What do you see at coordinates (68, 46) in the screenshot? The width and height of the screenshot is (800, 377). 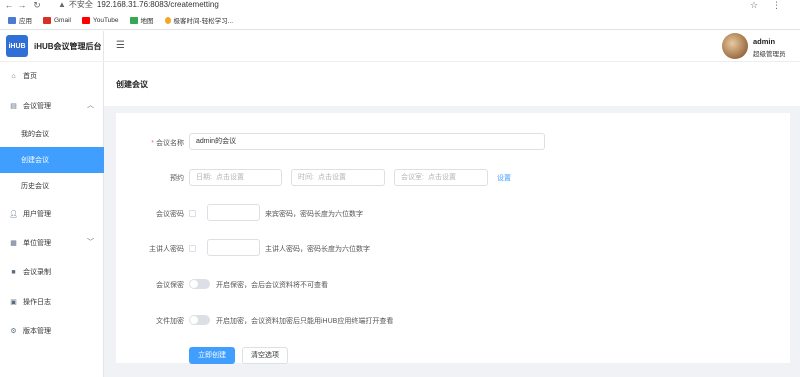 I see `app-title: iHUB会议管理后台` at bounding box center [68, 46].